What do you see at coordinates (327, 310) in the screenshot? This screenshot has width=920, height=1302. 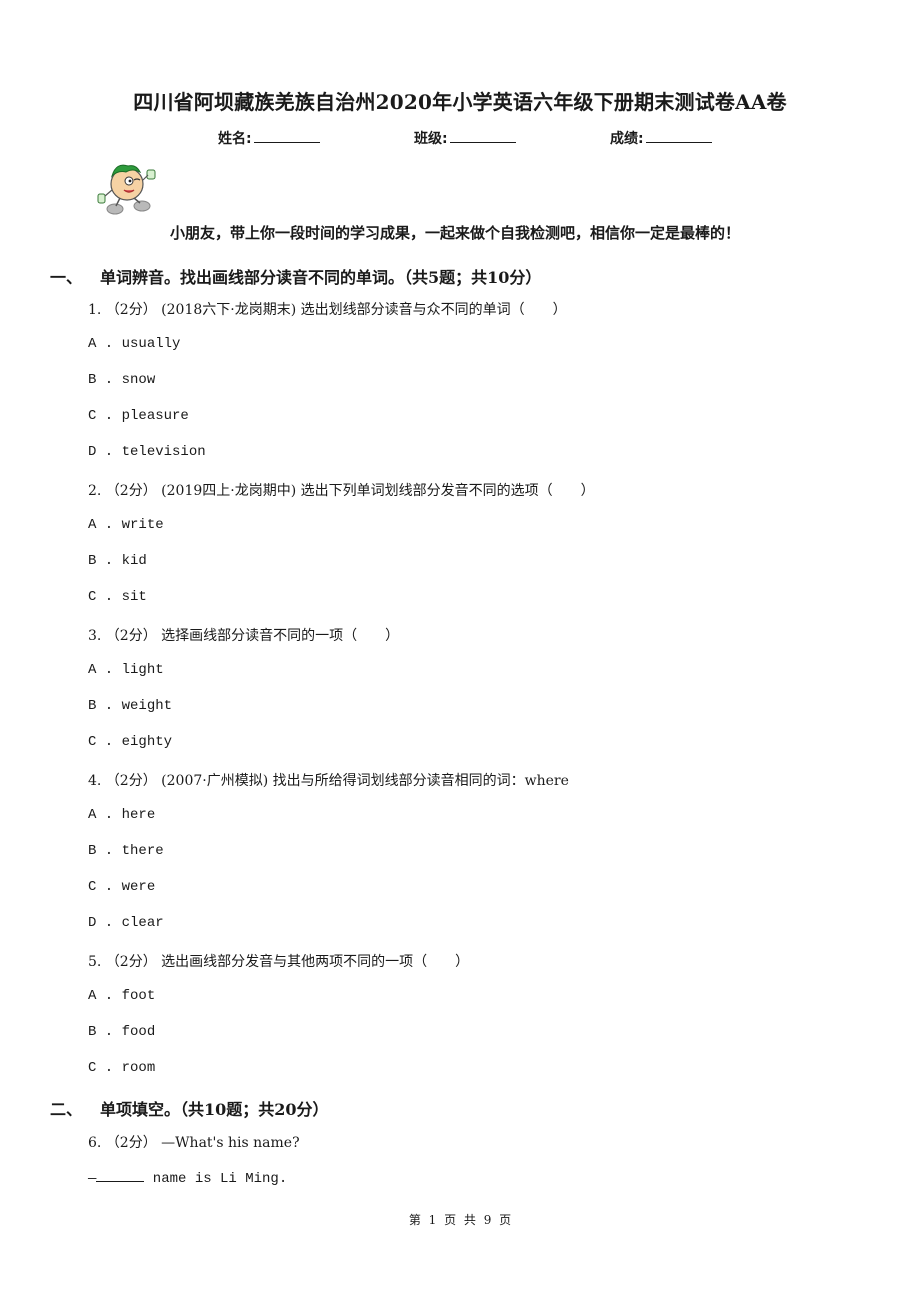 I see `question-1: 1. （2分） (2018六下·龙岗期末) 选出划线部分读音与众不同的单词（ ）` at bounding box center [327, 310].